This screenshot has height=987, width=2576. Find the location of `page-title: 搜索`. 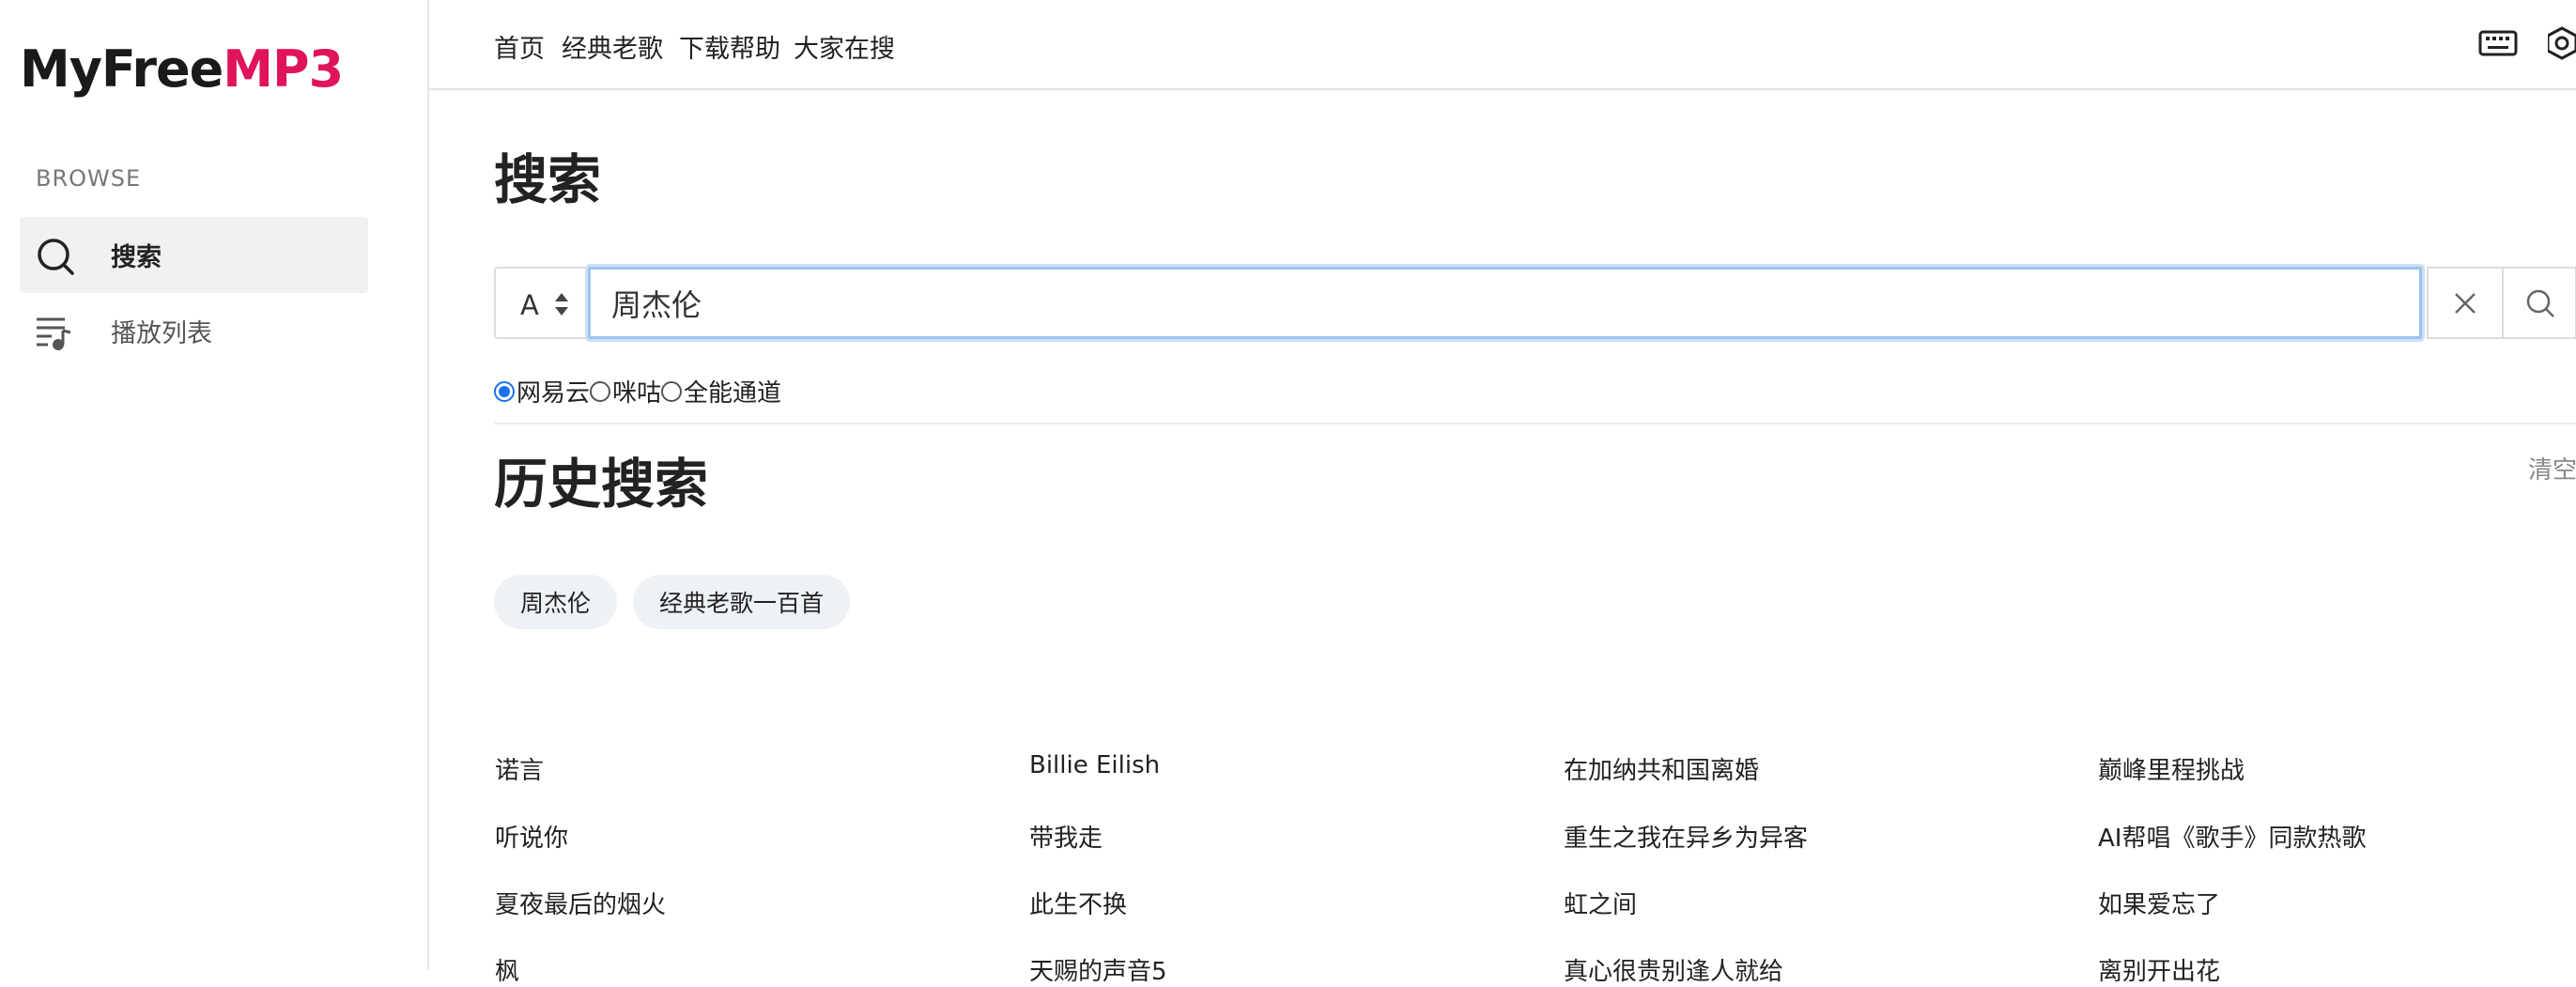

page-title: 搜索 is located at coordinates (547, 180).